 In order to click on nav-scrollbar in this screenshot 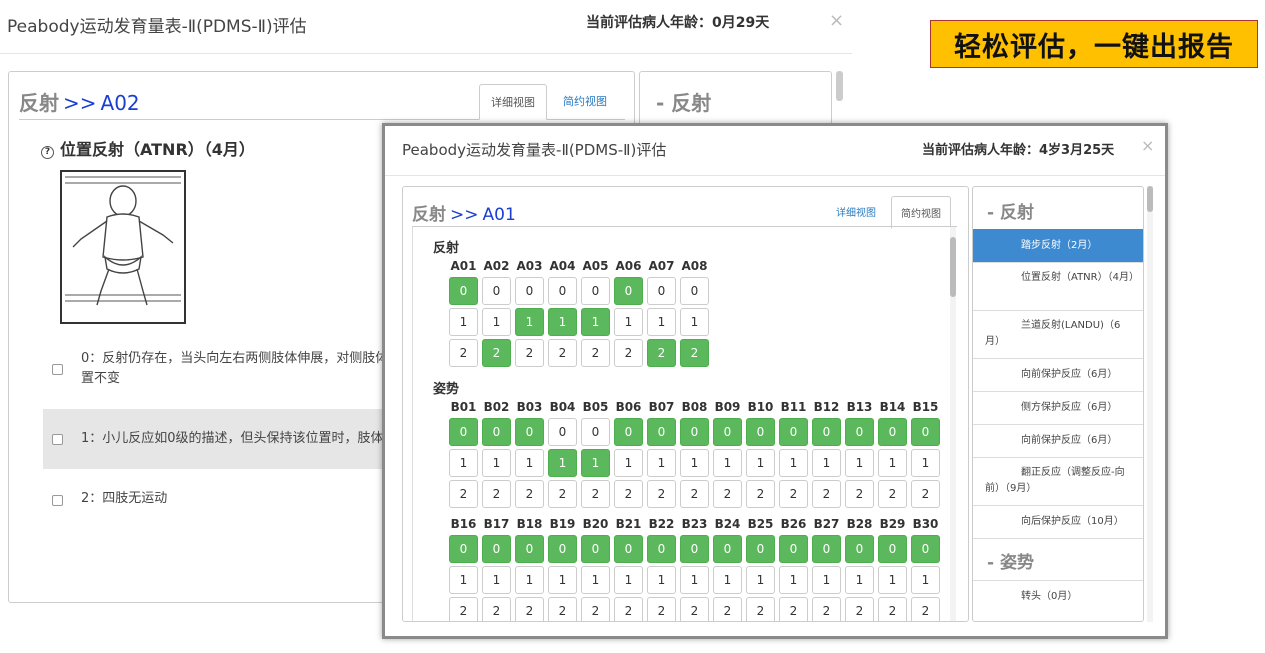, I will do `click(1150, 404)`.